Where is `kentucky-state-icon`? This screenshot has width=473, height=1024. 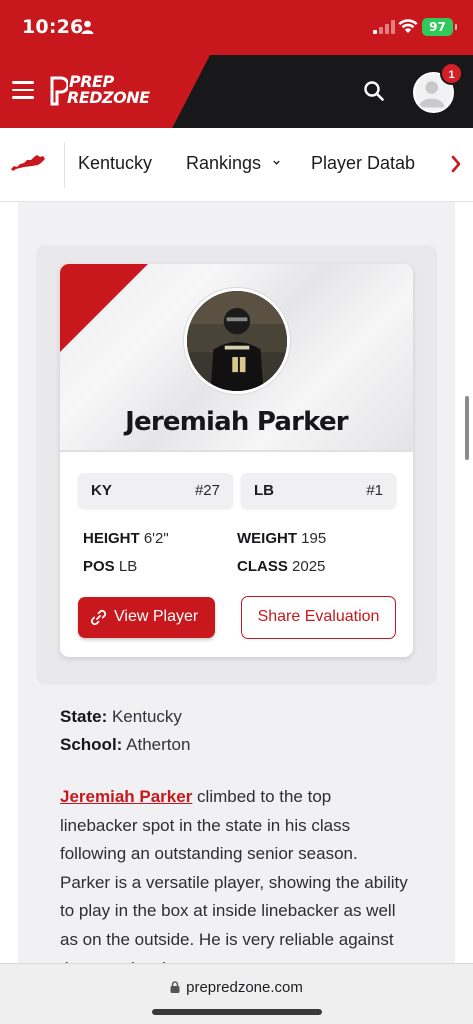 kentucky-state-icon is located at coordinates (28, 163).